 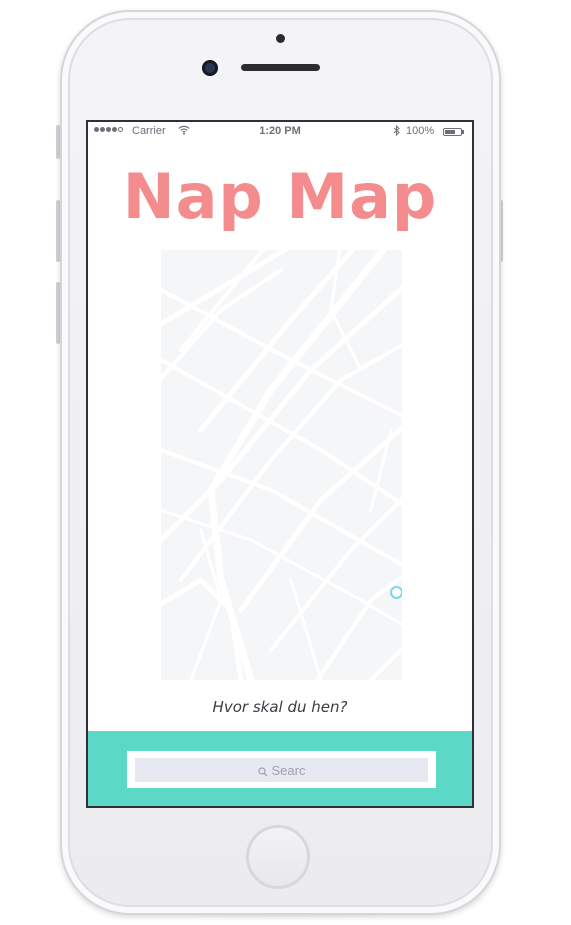 What do you see at coordinates (396, 131) in the screenshot?
I see `bluetooth-icon` at bounding box center [396, 131].